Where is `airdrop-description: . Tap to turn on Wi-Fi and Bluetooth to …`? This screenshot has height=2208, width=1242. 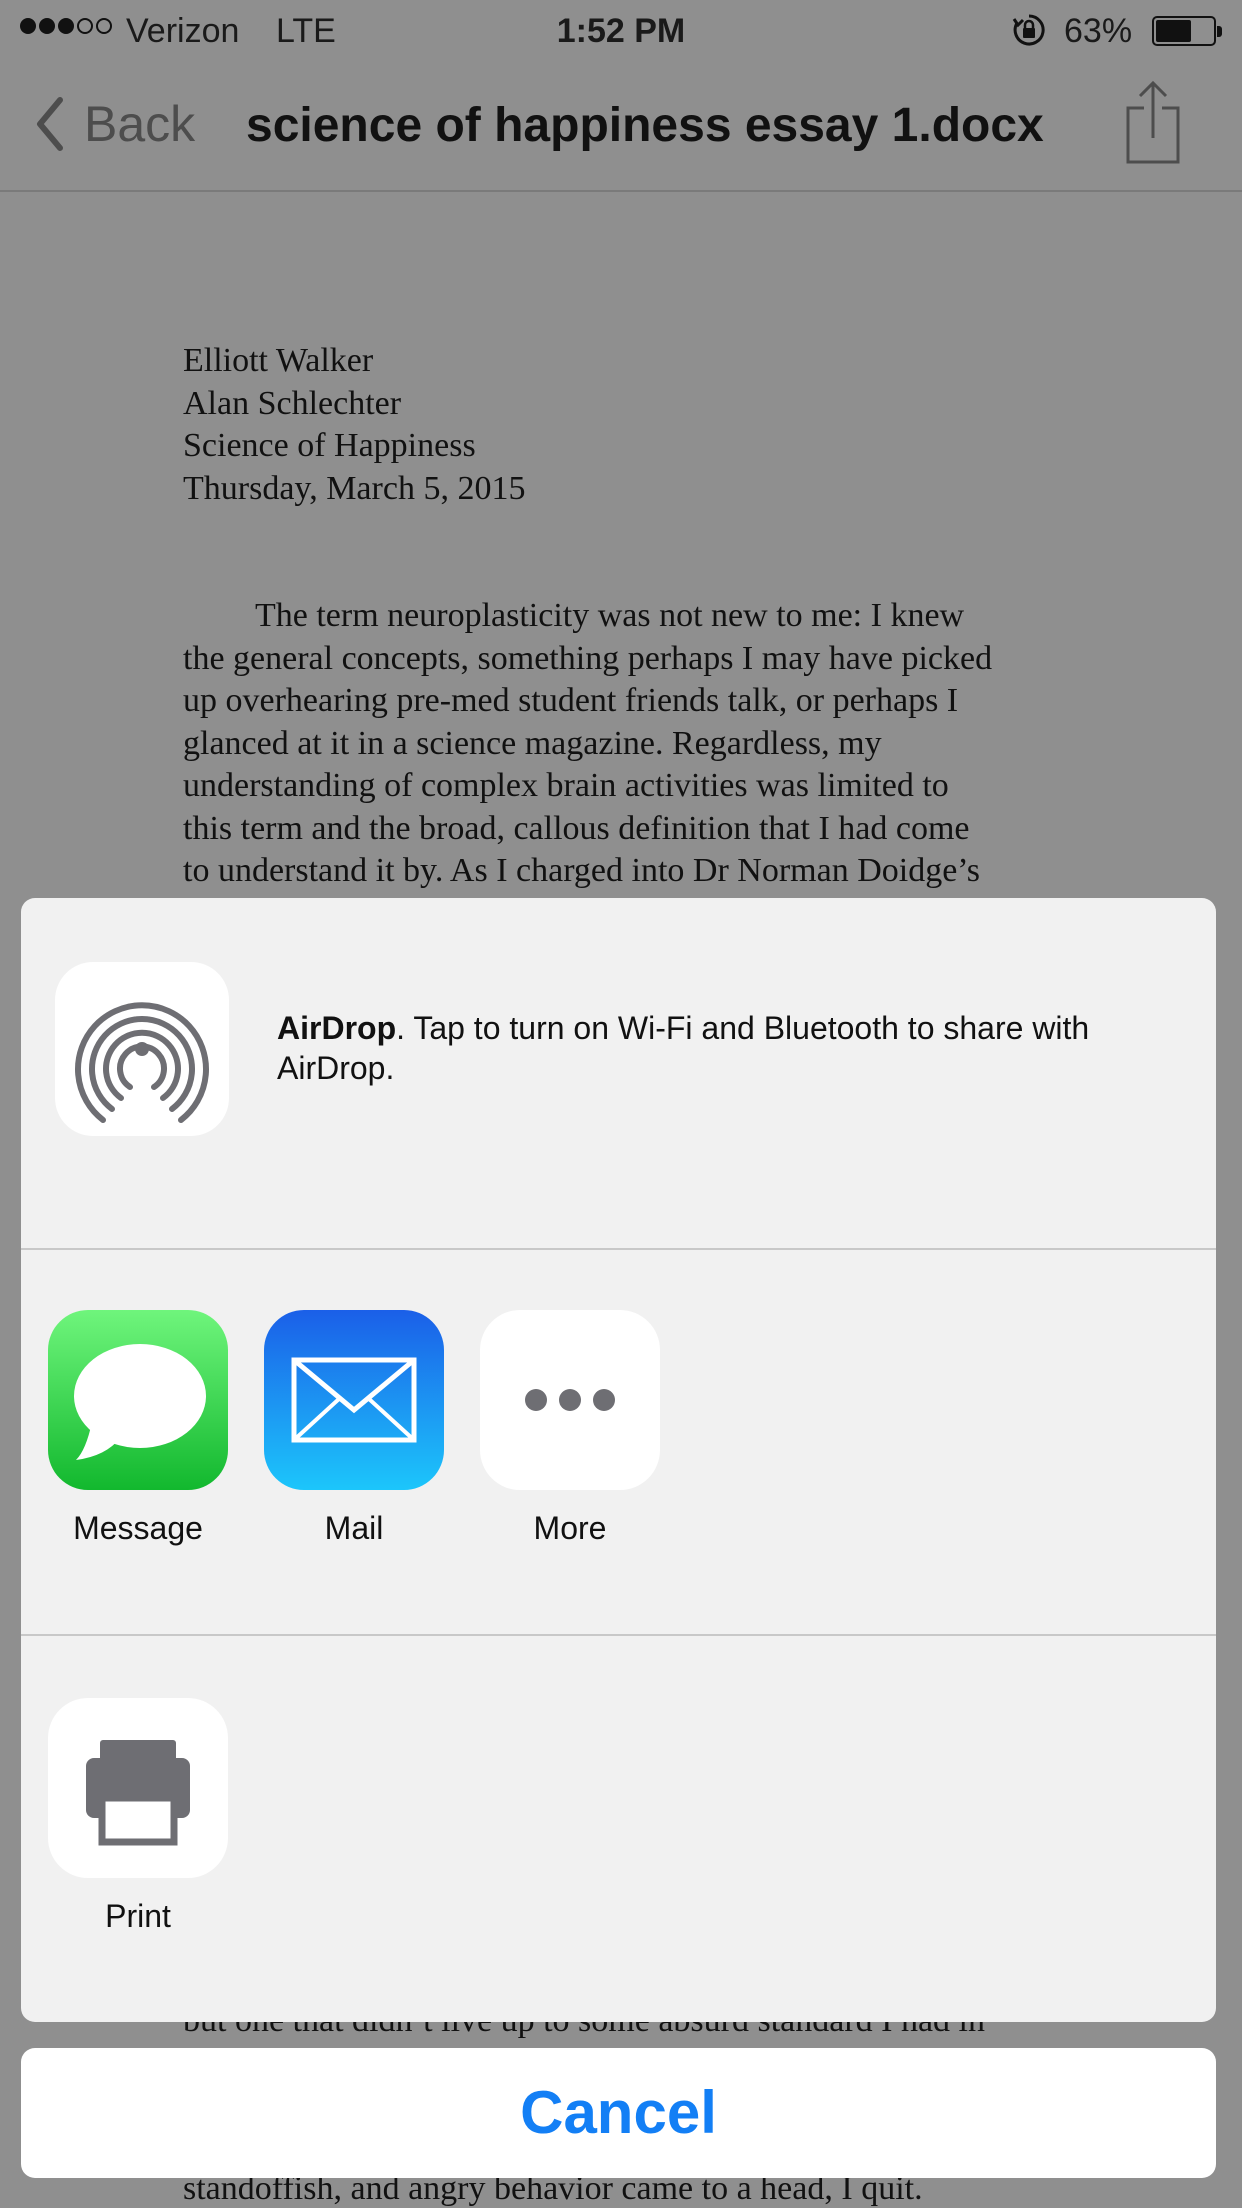
airdrop-description: . Tap to turn on Wi-Fi and Bluetooth to … is located at coordinates (683, 1048).